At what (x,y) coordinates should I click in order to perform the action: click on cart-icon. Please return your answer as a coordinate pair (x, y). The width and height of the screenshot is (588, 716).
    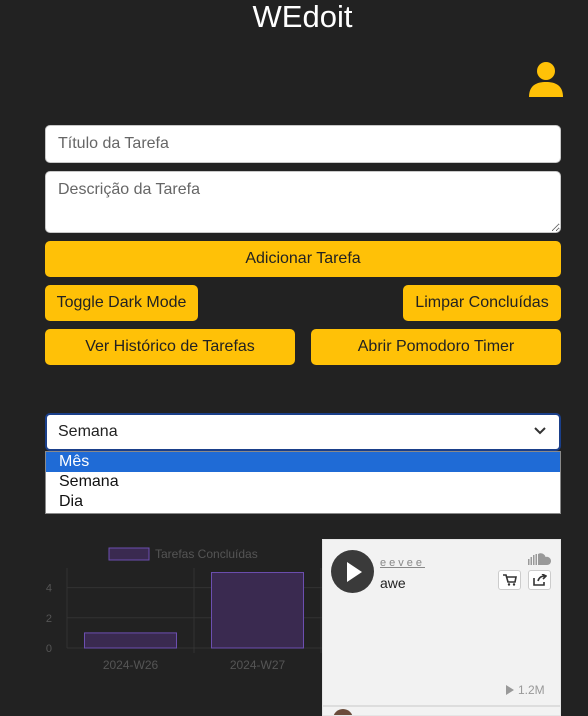
    Looking at the image, I should click on (510, 580).